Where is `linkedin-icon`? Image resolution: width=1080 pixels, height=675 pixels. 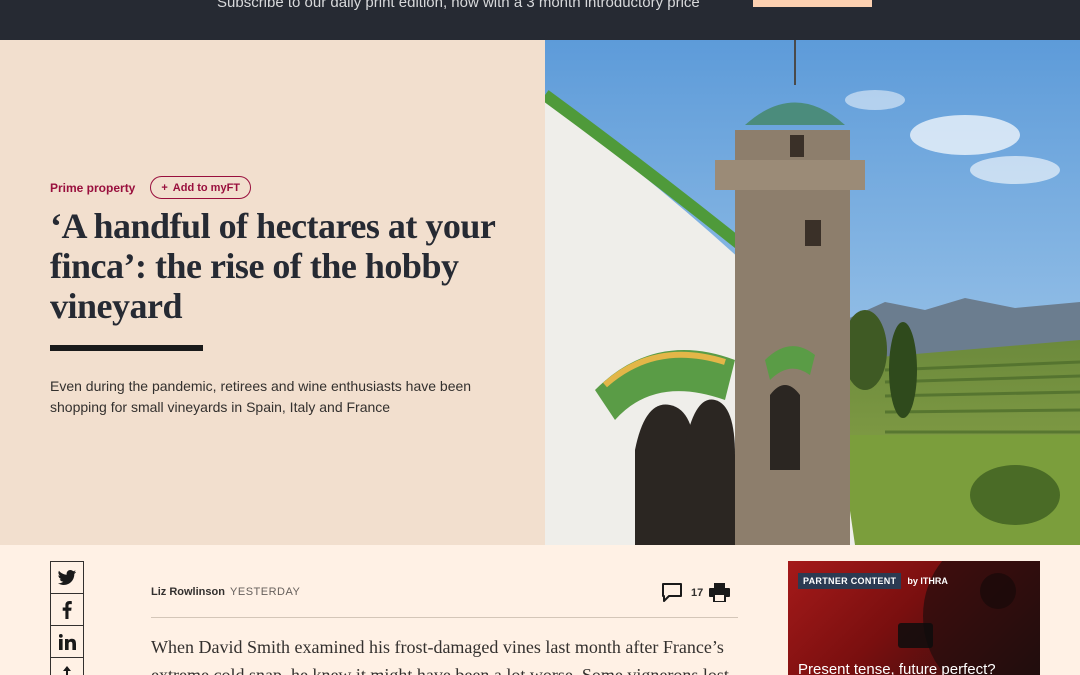
linkedin-icon is located at coordinates (67, 641).